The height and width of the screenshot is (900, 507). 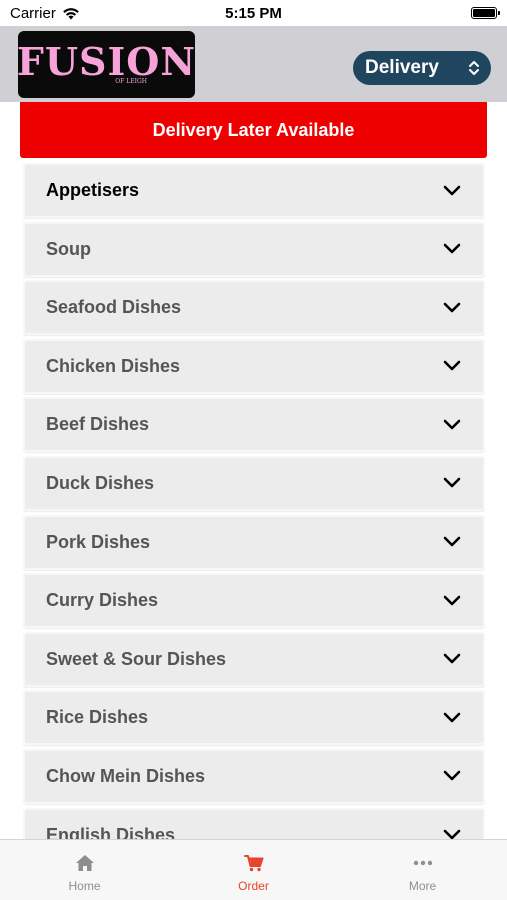 I want to click on banner-text: Delivery Later Available, so click(x=253, y=129).